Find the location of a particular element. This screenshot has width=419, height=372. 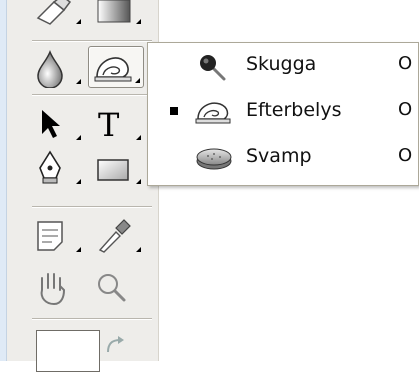

menu-item-burn: Skugga O is located at coordinates (283, 64).